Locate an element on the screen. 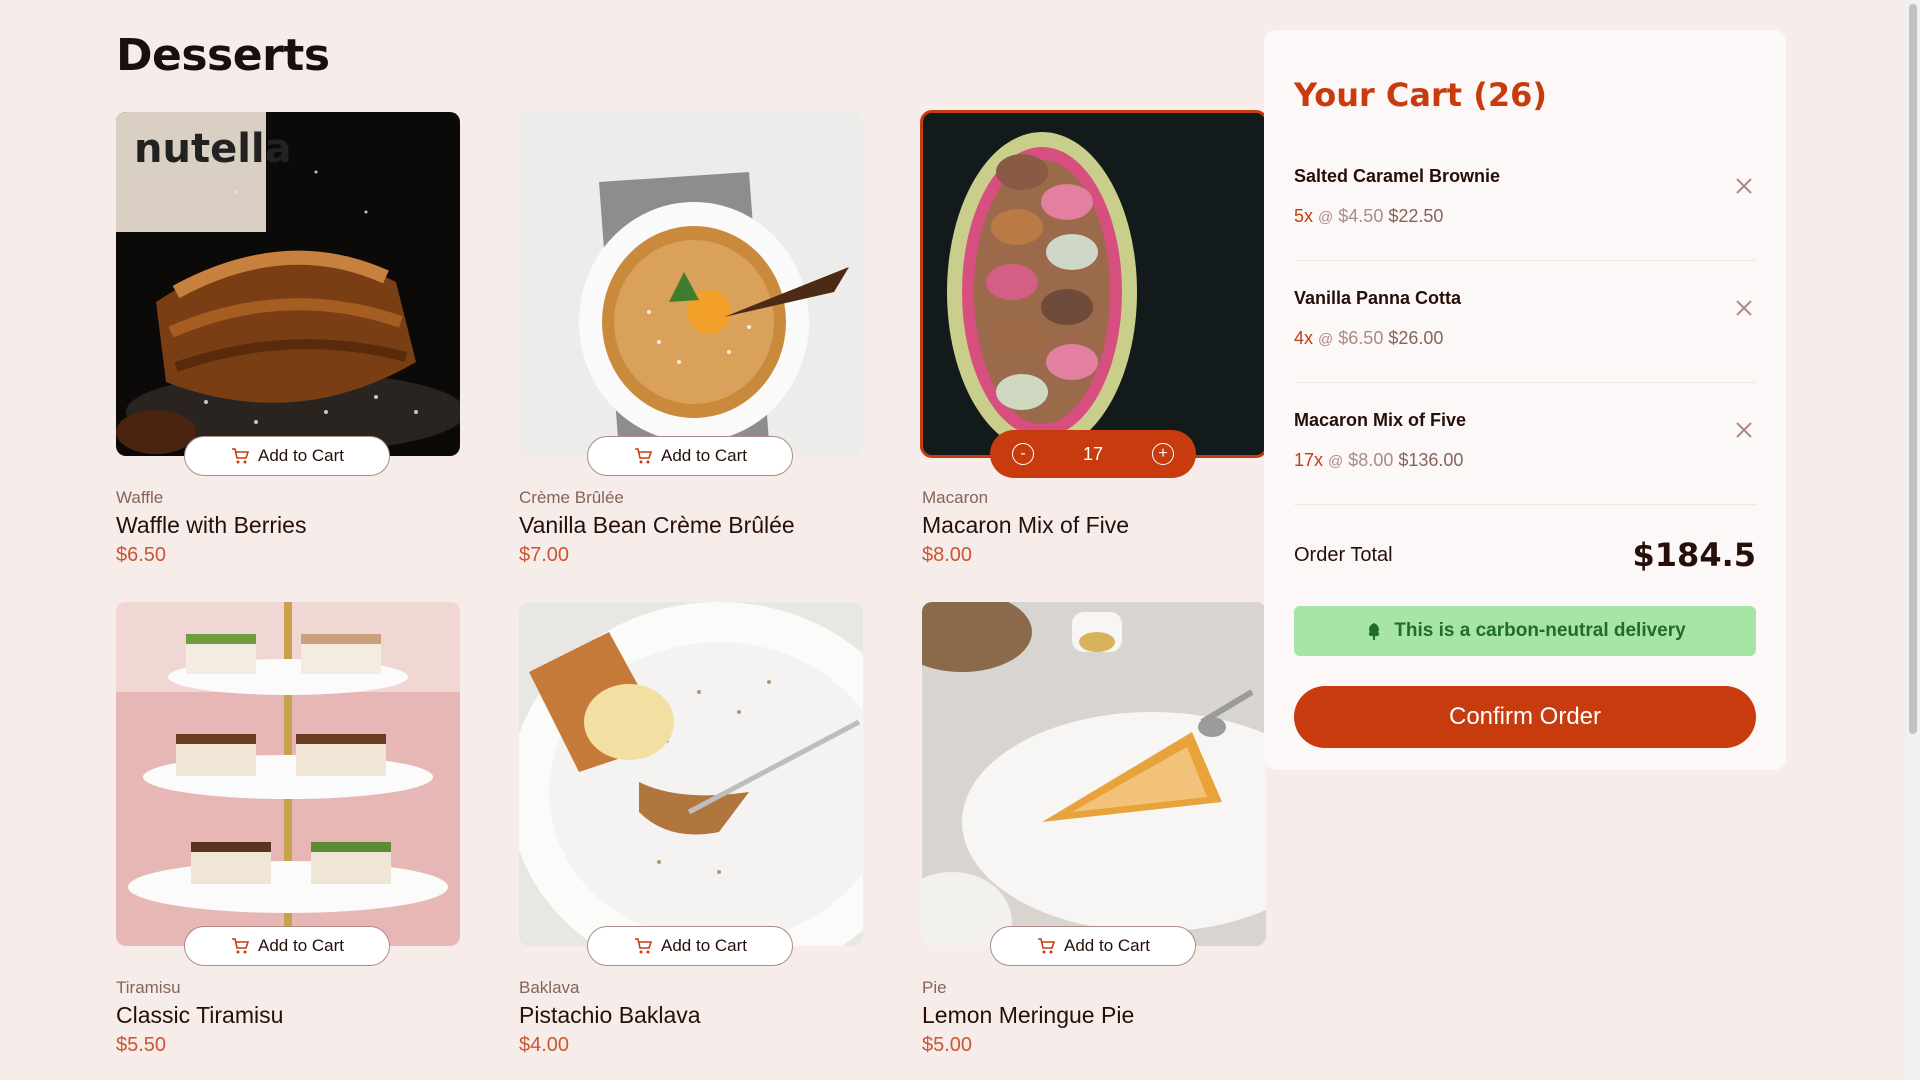 This screenshot has width=1920, height=1080. product-price: $4.00 is located at coordinates (544, 1045).